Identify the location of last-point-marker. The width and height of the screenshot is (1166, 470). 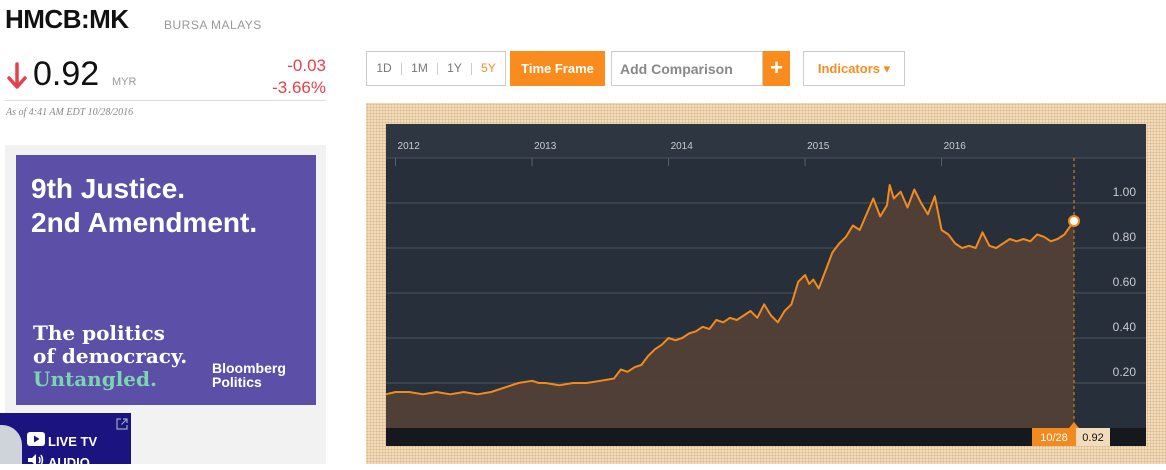
(1074, 221).